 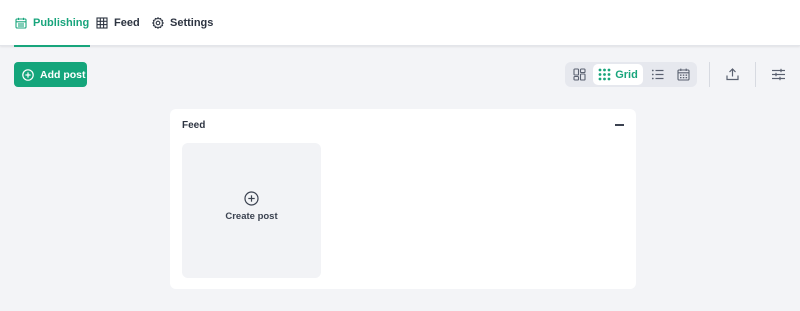 I want to click on gear-icon, so click(x=158, y=23).